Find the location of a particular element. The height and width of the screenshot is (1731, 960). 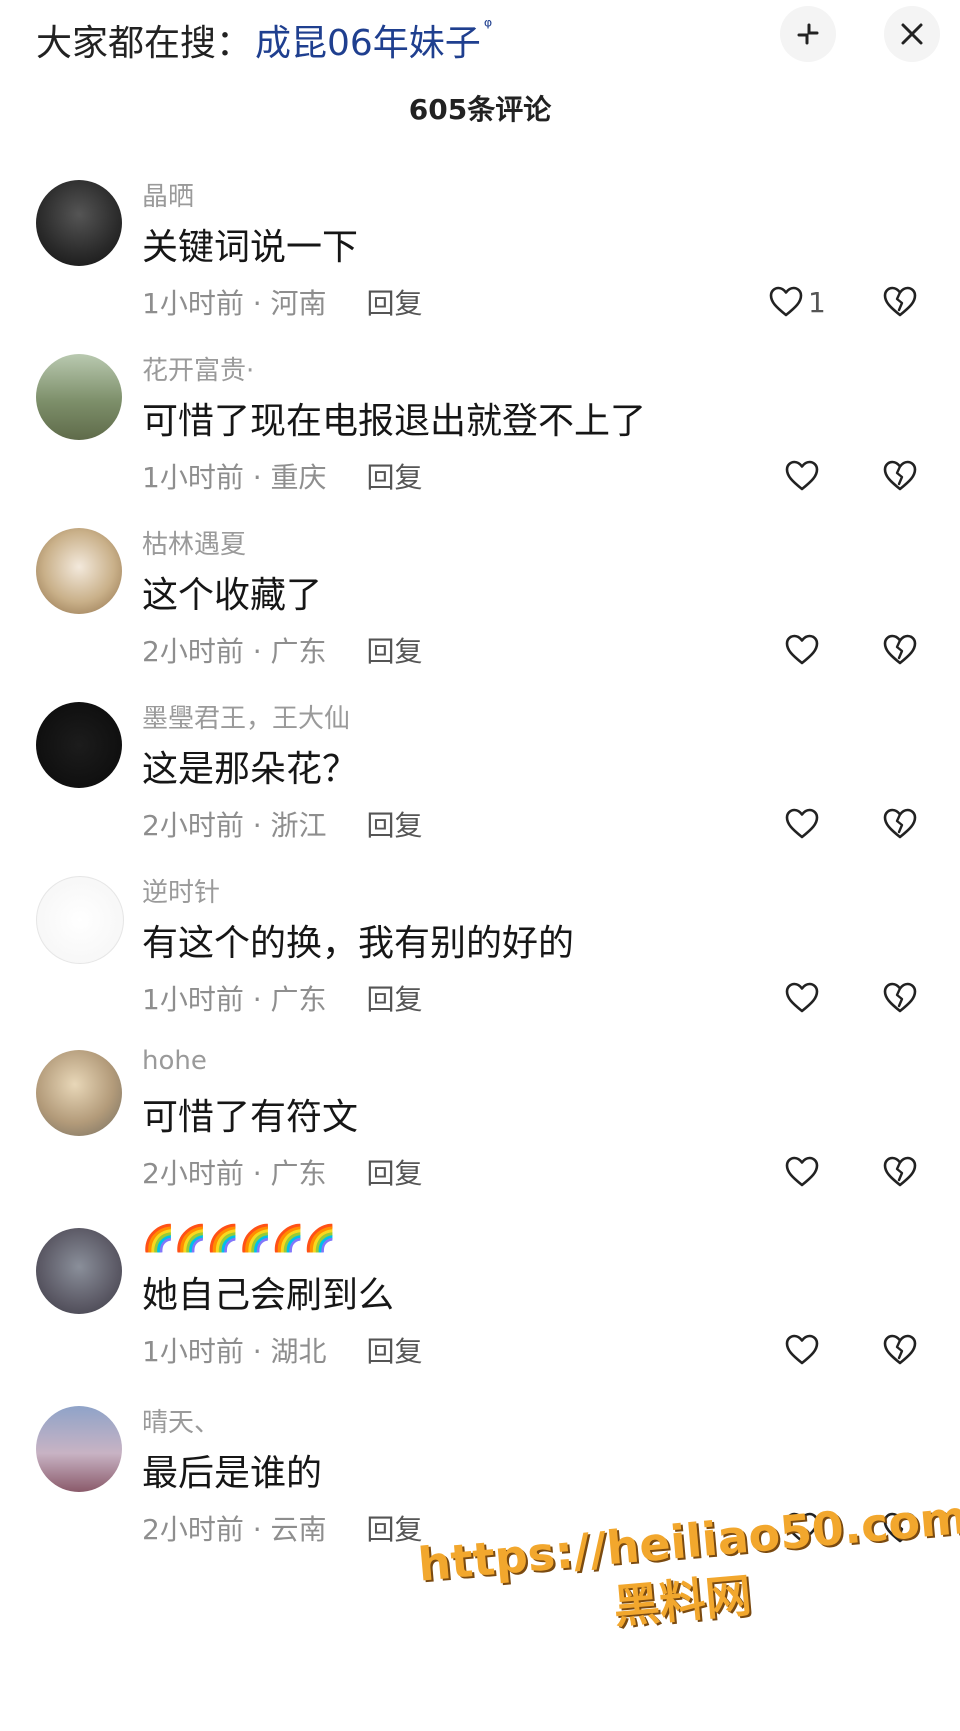

comment-item: 晶晒关键词说一下 1小时前 · 河南 回复 1 is located at coordinates (480, 267).